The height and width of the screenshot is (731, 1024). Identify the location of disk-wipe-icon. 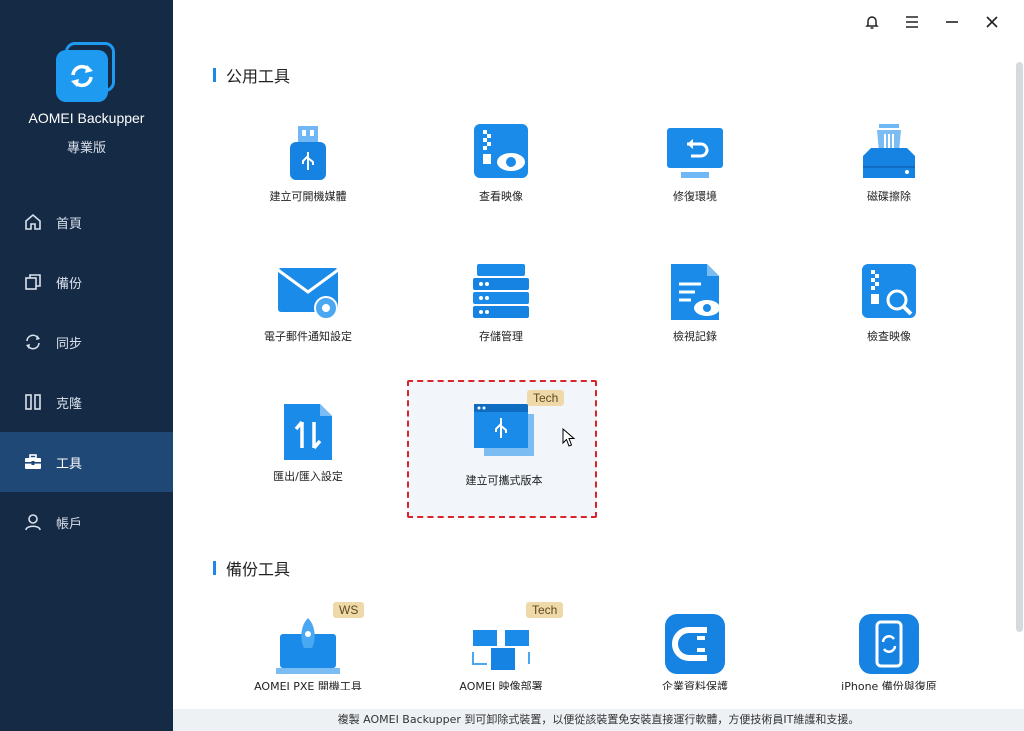
(889, 151).